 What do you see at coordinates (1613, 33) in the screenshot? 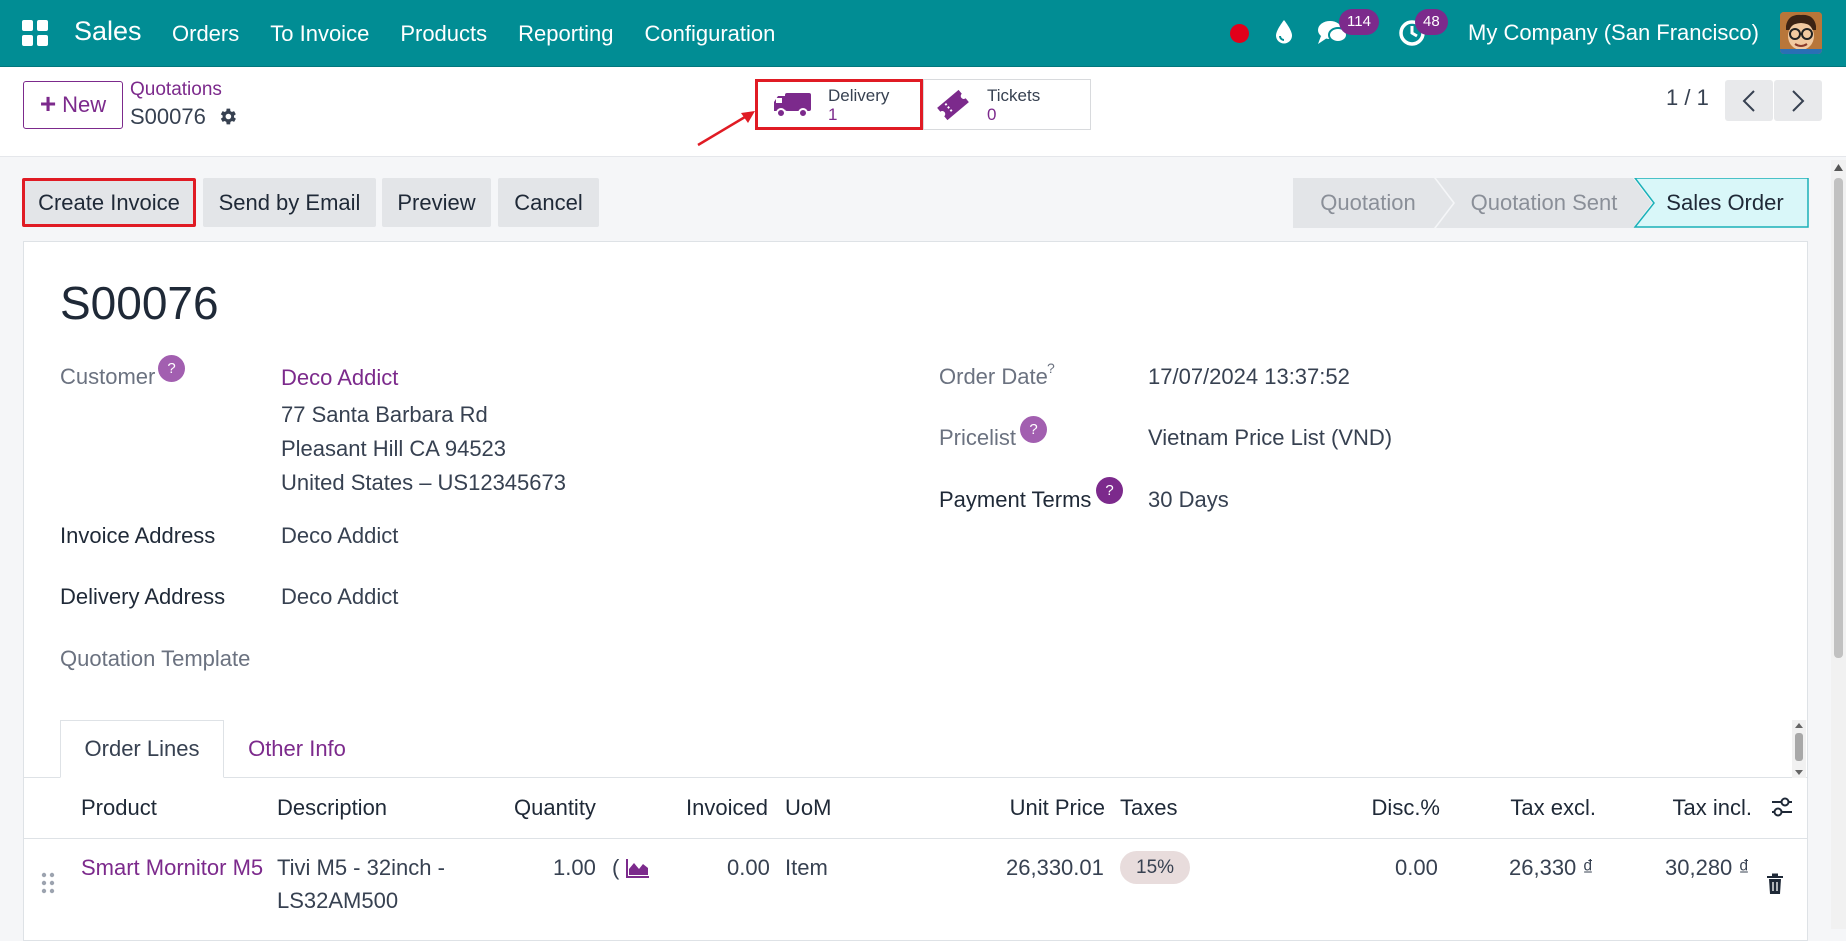
I see `company-switcher: My Company (San Francisco)` at bounding box center [1613, 33].